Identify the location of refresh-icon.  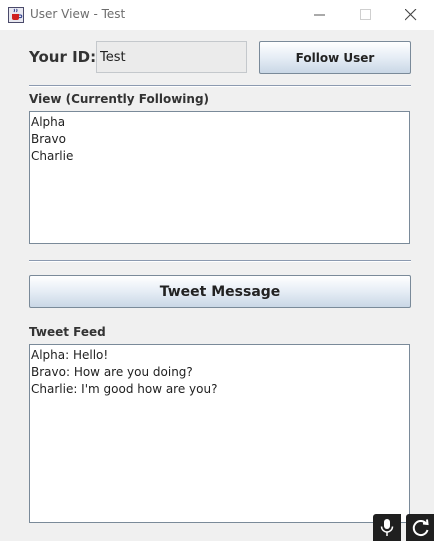
(420, 528).